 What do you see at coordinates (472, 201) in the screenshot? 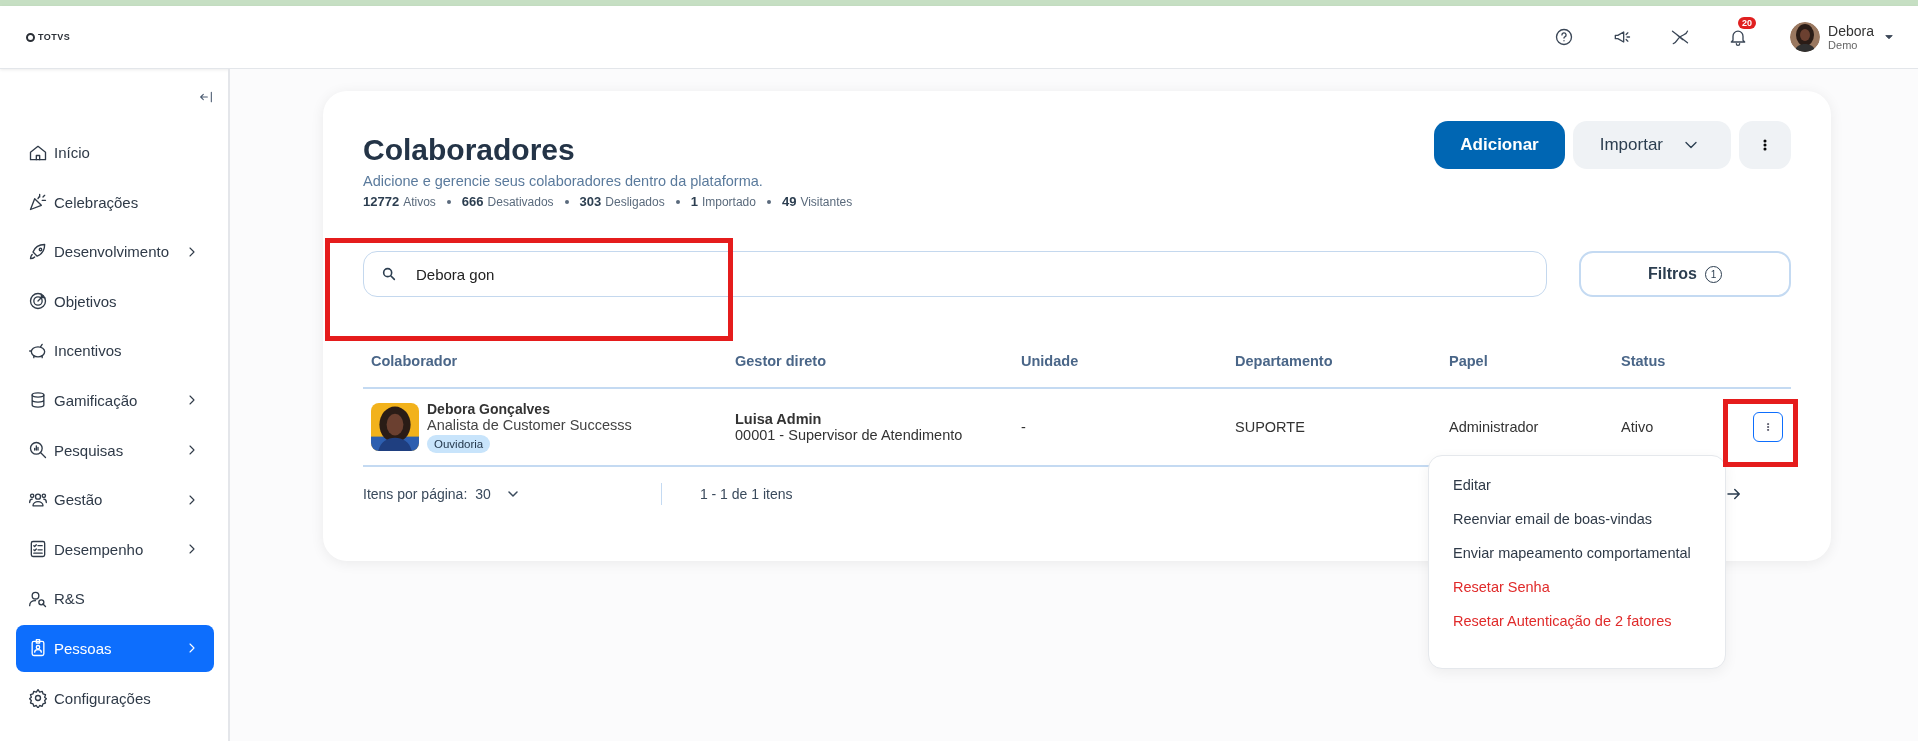
I see `stat-value: 666` at bounding box center [472, 201].